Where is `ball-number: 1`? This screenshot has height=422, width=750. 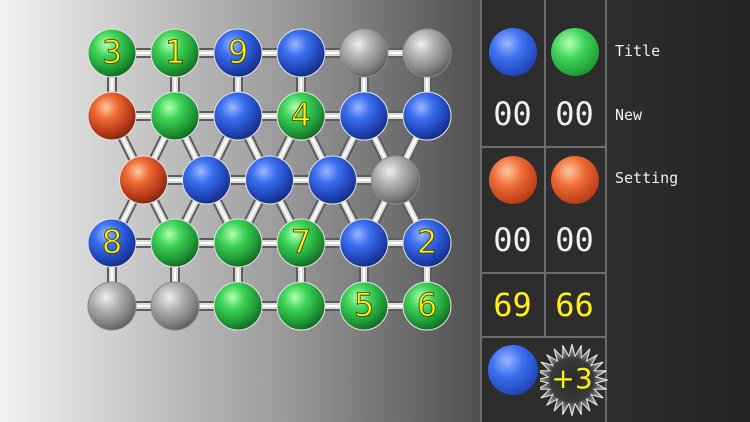 ball-number: 1 is located at coordinates (175, 52).